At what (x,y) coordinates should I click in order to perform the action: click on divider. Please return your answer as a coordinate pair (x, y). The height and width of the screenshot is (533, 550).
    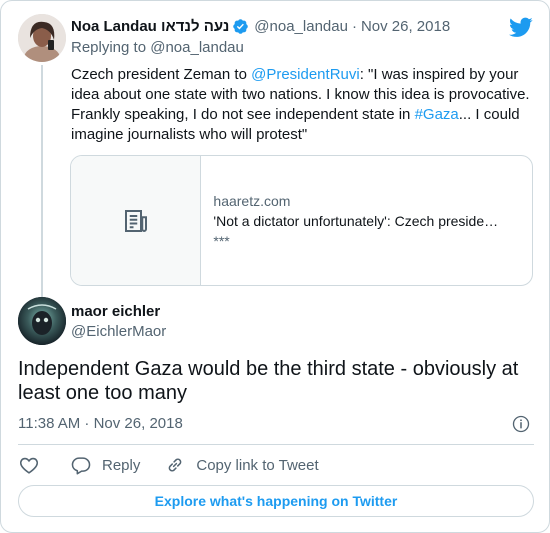
    Looking at the image, I should click on (276, 444).